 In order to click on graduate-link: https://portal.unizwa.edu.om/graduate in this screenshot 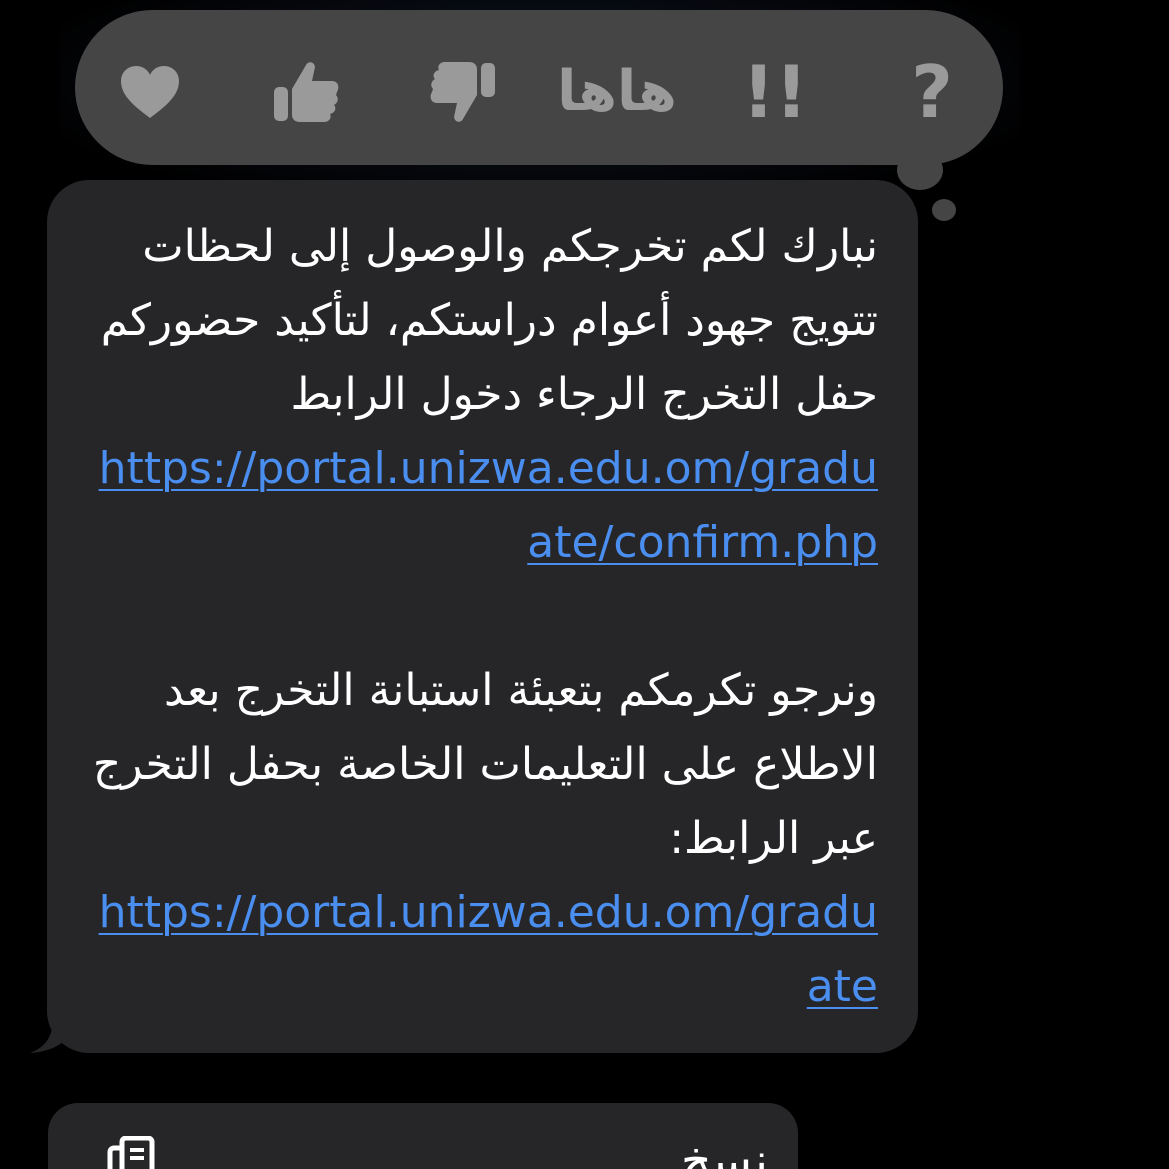, I will do `click(478, 950)`.